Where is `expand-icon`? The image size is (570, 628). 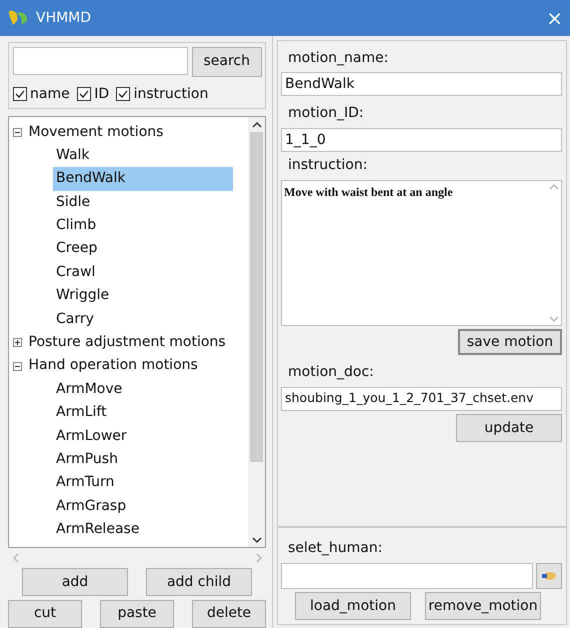
expand-icon is located at coordinates (17, 343).